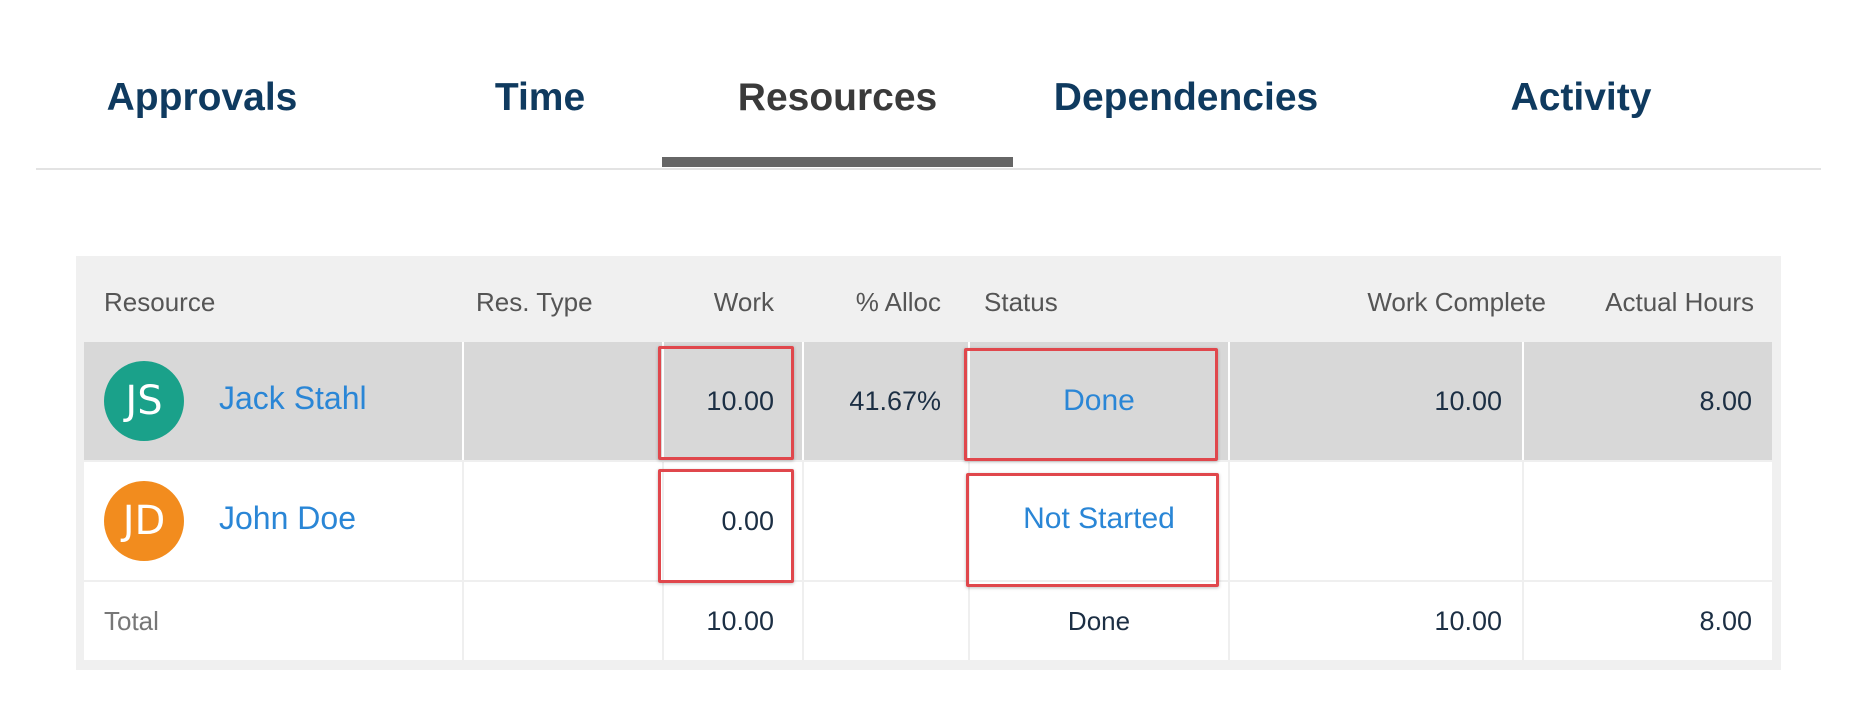 Image resolution: width=1857 pixels, height=711 pixels. Describe the element at coordinates (144, 521) in the screenshot. I see `avatar: JD` at that location.